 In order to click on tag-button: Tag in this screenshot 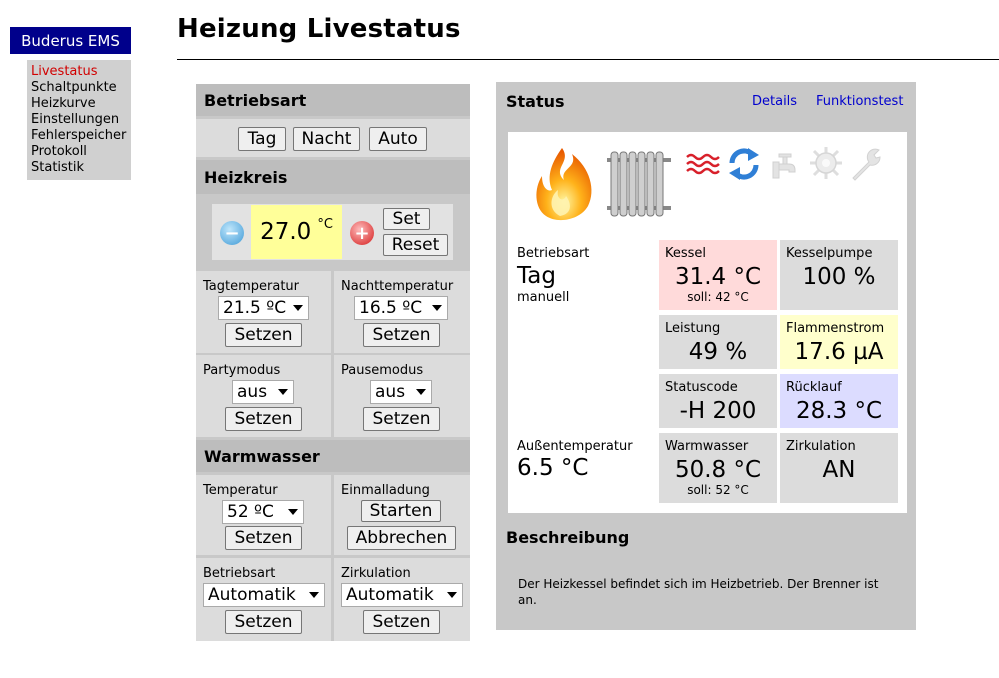, I will do `click(262, 139)`.